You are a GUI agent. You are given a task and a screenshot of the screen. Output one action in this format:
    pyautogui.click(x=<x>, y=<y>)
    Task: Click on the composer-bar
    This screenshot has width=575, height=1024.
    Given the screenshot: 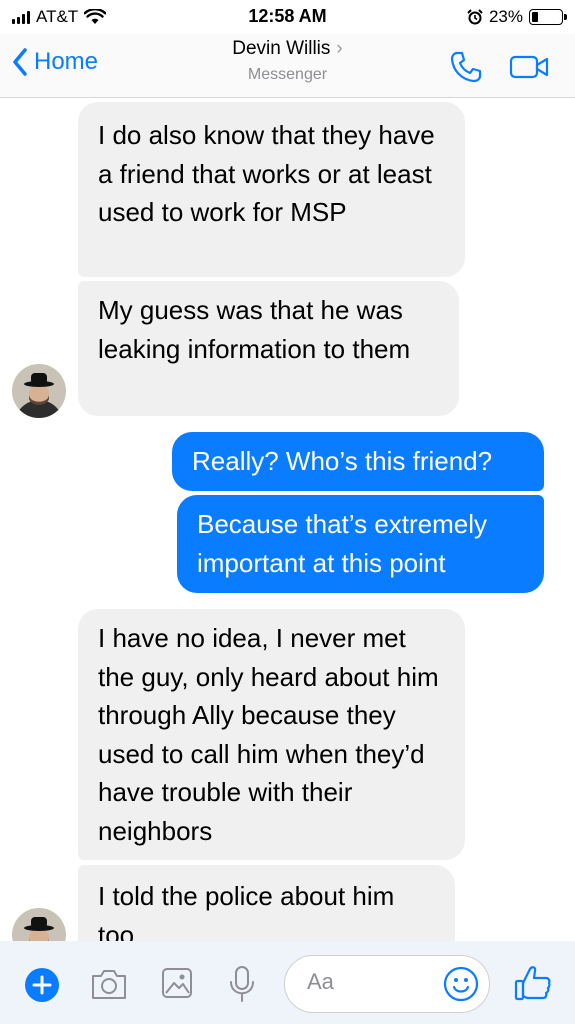 What is the action you would take?
    pyautogui.click(x=287, y=982)
    